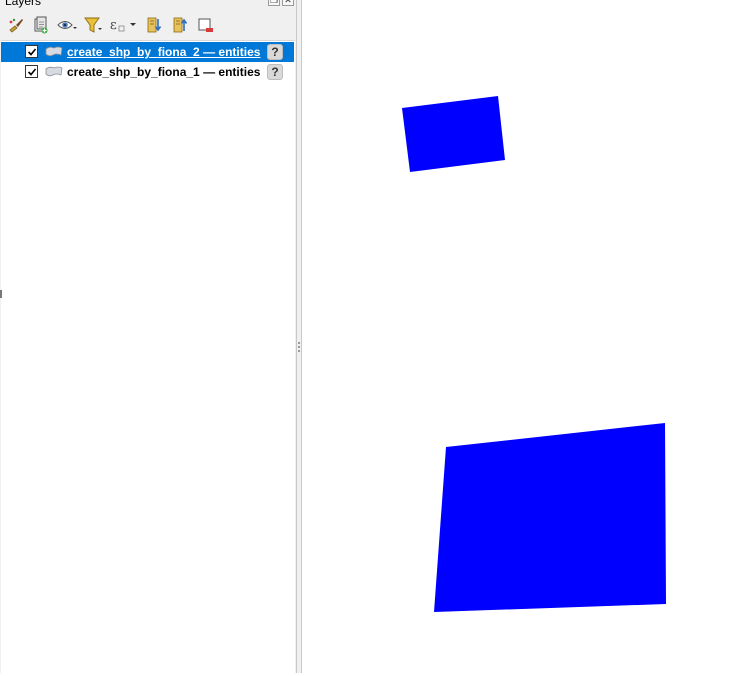 This screenshot has width=733, height=676. I want to click on filter-by-expression-button: ε, so click(124, 25).